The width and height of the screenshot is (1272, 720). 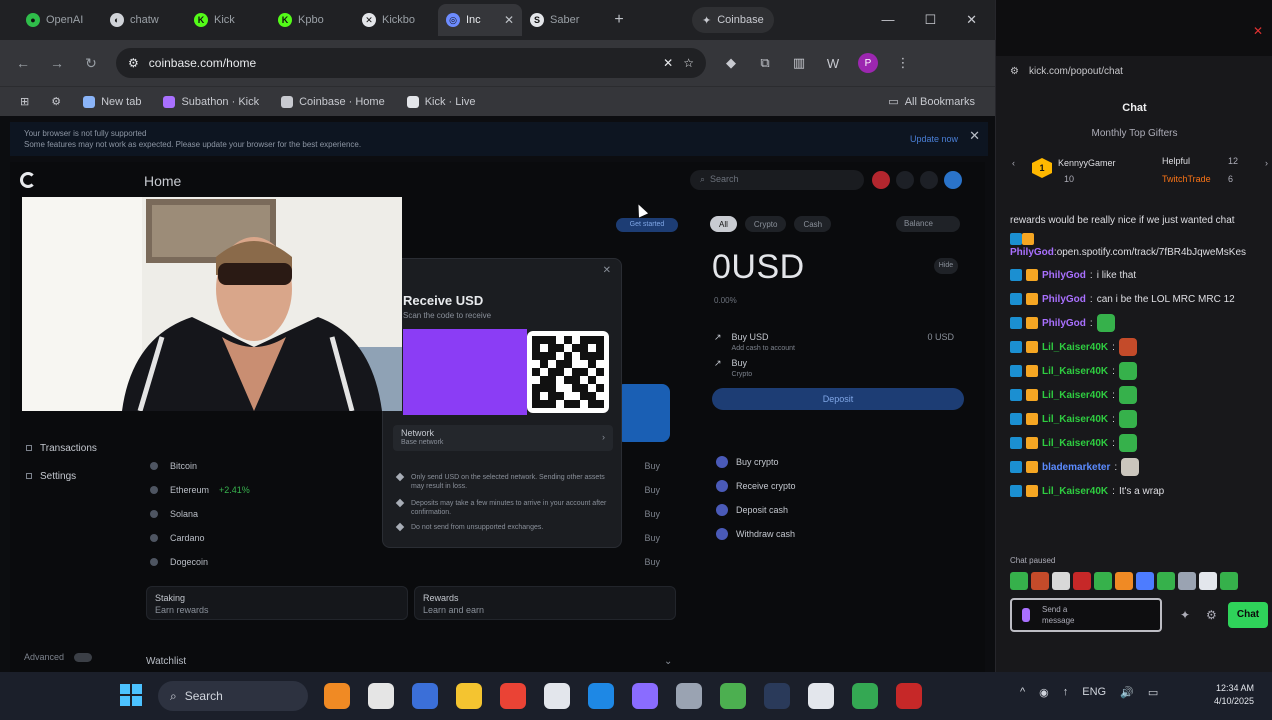 I want to click on menu-icon: ⋮, so click(x=903, y=63).